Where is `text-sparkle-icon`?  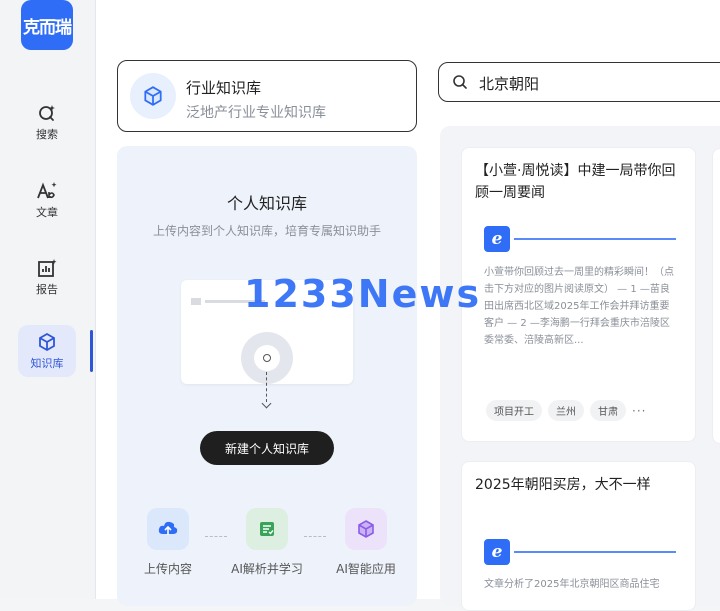 text-sparkle-icon is located at coordinates (47, 191).